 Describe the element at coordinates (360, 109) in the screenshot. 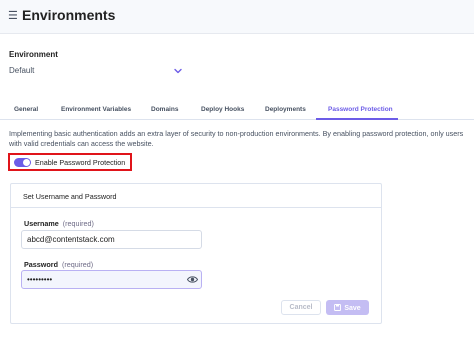

I see `tab-password-protection: Password Protection` at that location.